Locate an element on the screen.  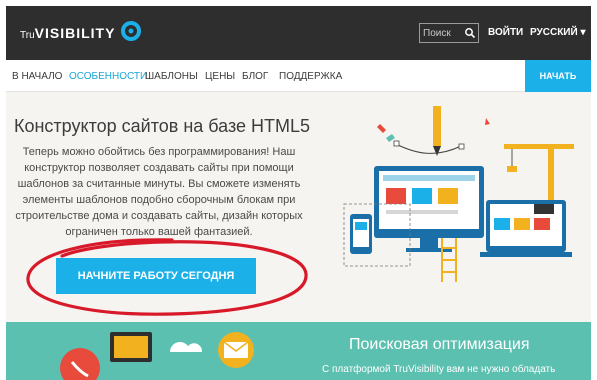
get-started-button: НАЧНИТЕ РАБОТУ СЕГОДНЯ is located at coordinates (156, 276).